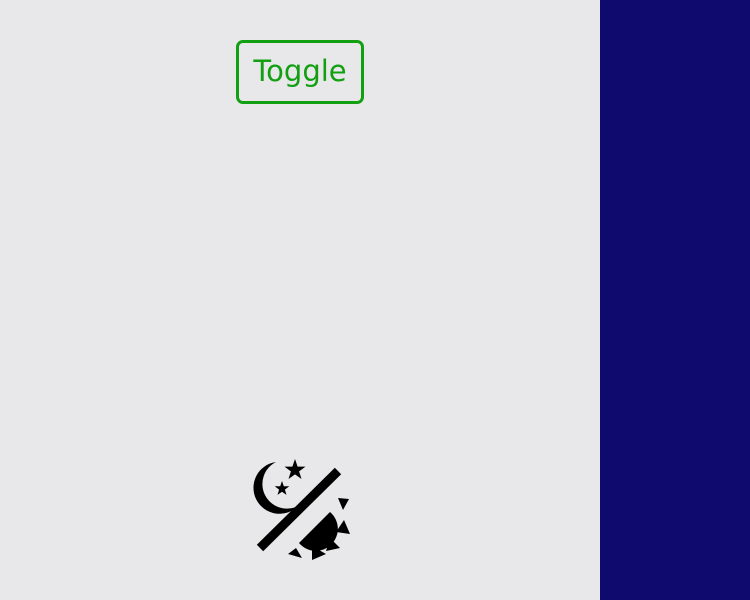 This screenshot has width=750, height=600. I want to click on toggle-button: Toggle, so click(300, 72).